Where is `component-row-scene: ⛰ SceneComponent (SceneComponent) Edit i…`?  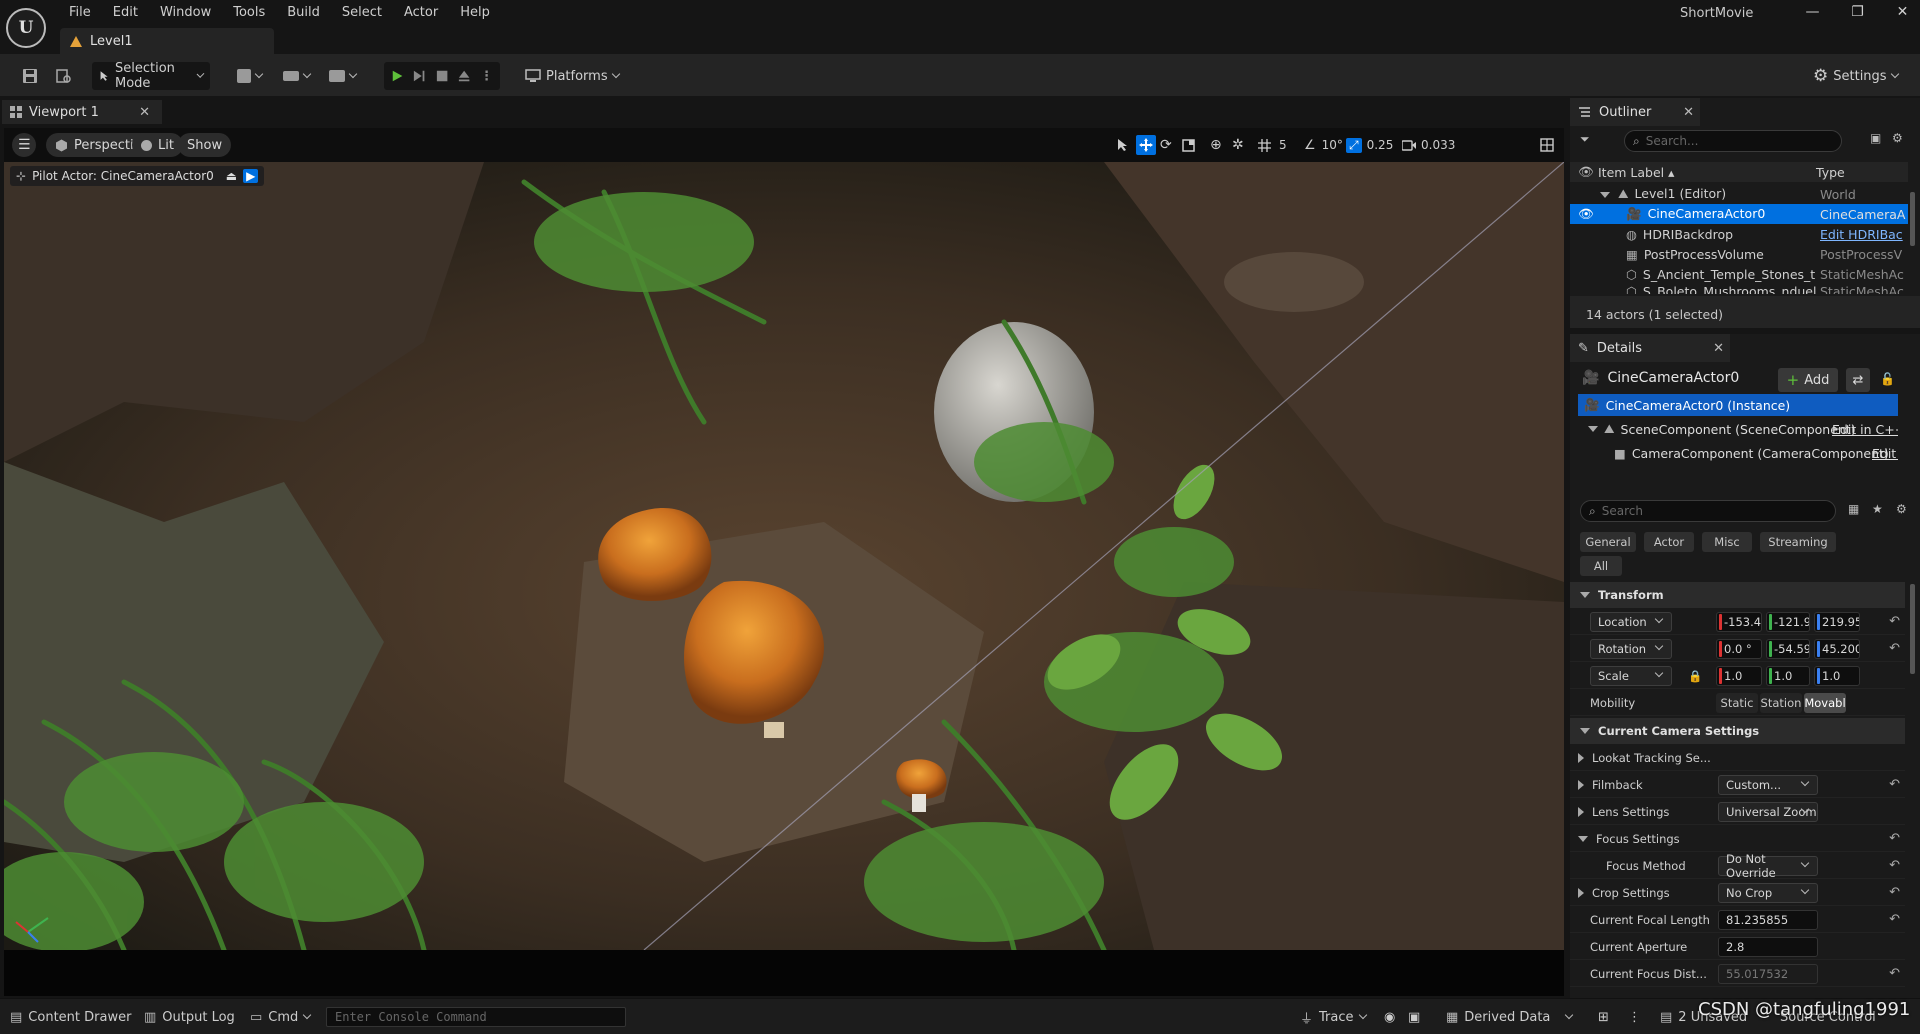 component-row-scene: ⛰ SceneComponent (SceneComponent) Edit i… is located at coordinates (1738, 429).